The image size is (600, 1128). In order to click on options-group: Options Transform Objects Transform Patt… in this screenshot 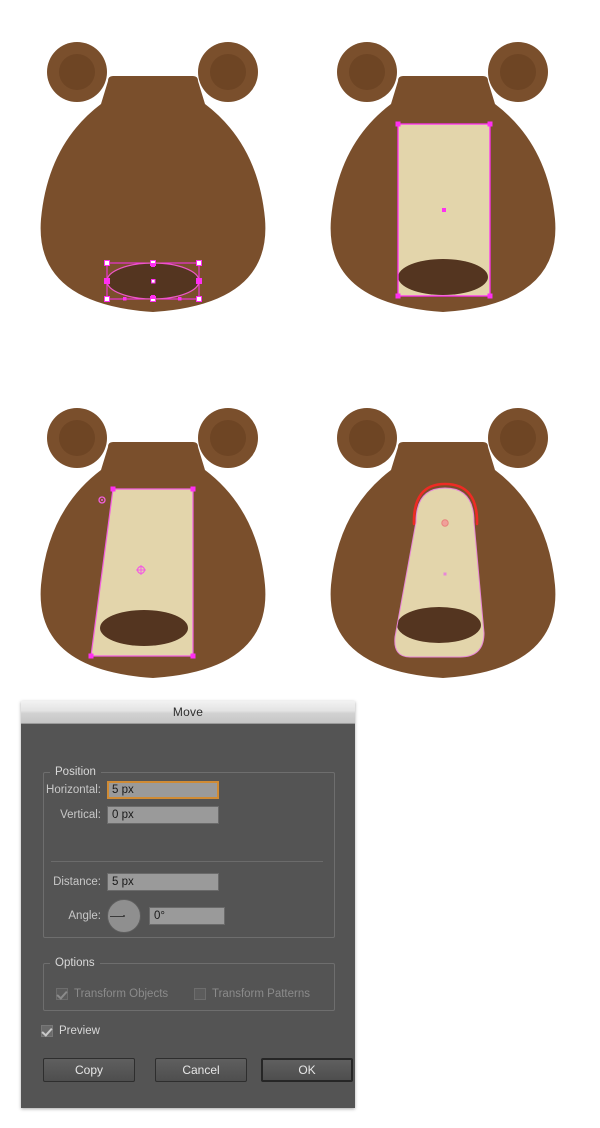, I will do `click(189, 984)`.